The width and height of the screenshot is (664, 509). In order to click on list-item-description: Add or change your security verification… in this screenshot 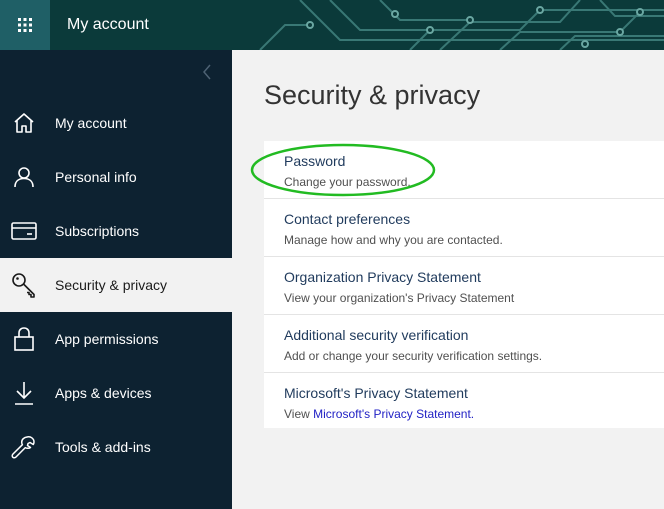, I will do `click(413, 356)`.